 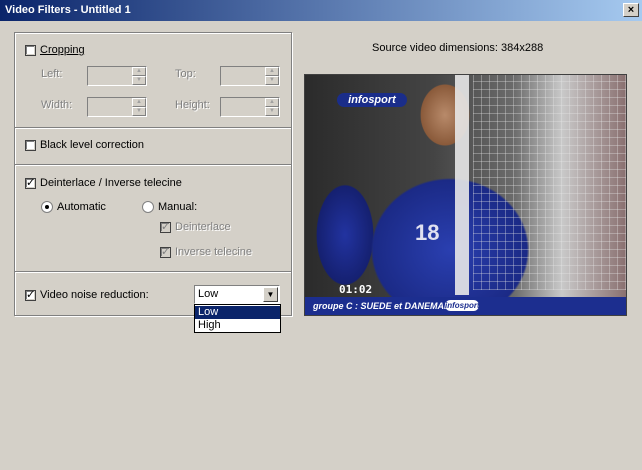 I want to click on chevron-down-icon: ▼, so click(x=270, y=294).